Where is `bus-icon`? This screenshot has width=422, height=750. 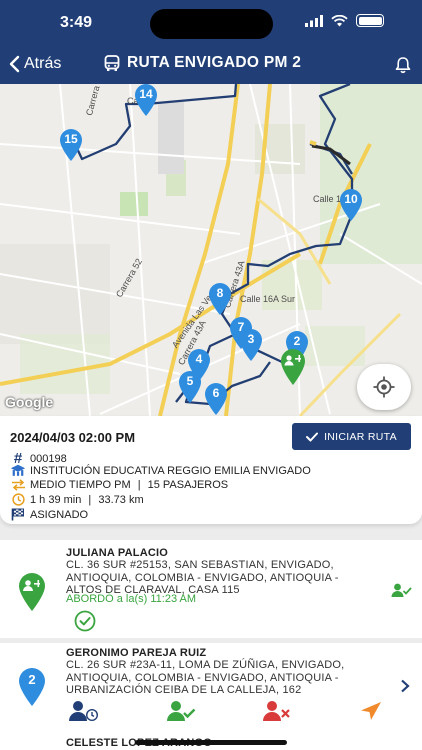 bus-icon is located at coordinates (112, 62).